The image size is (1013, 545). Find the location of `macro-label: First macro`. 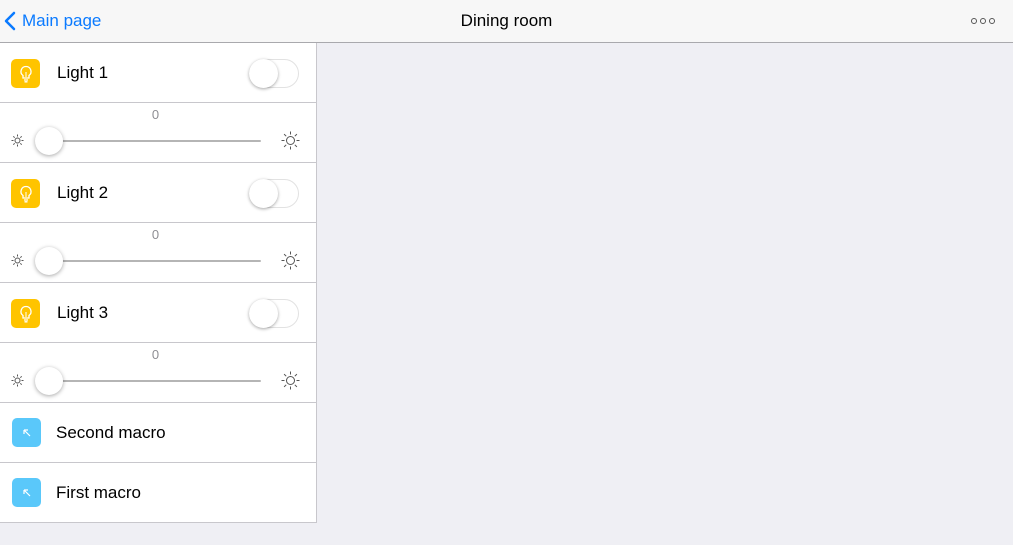

macro-label: First macro is located at coordinates (98, 492).